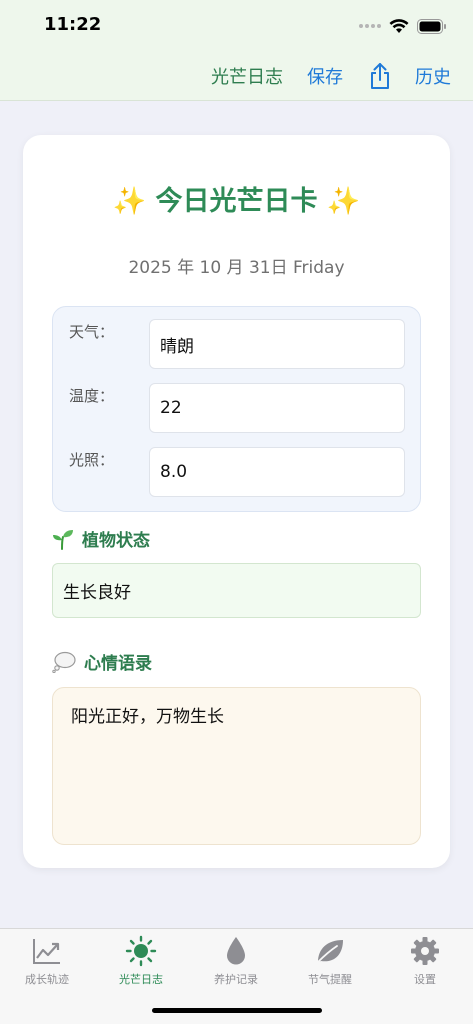  I want to click on share-icon, so click(380, 76).